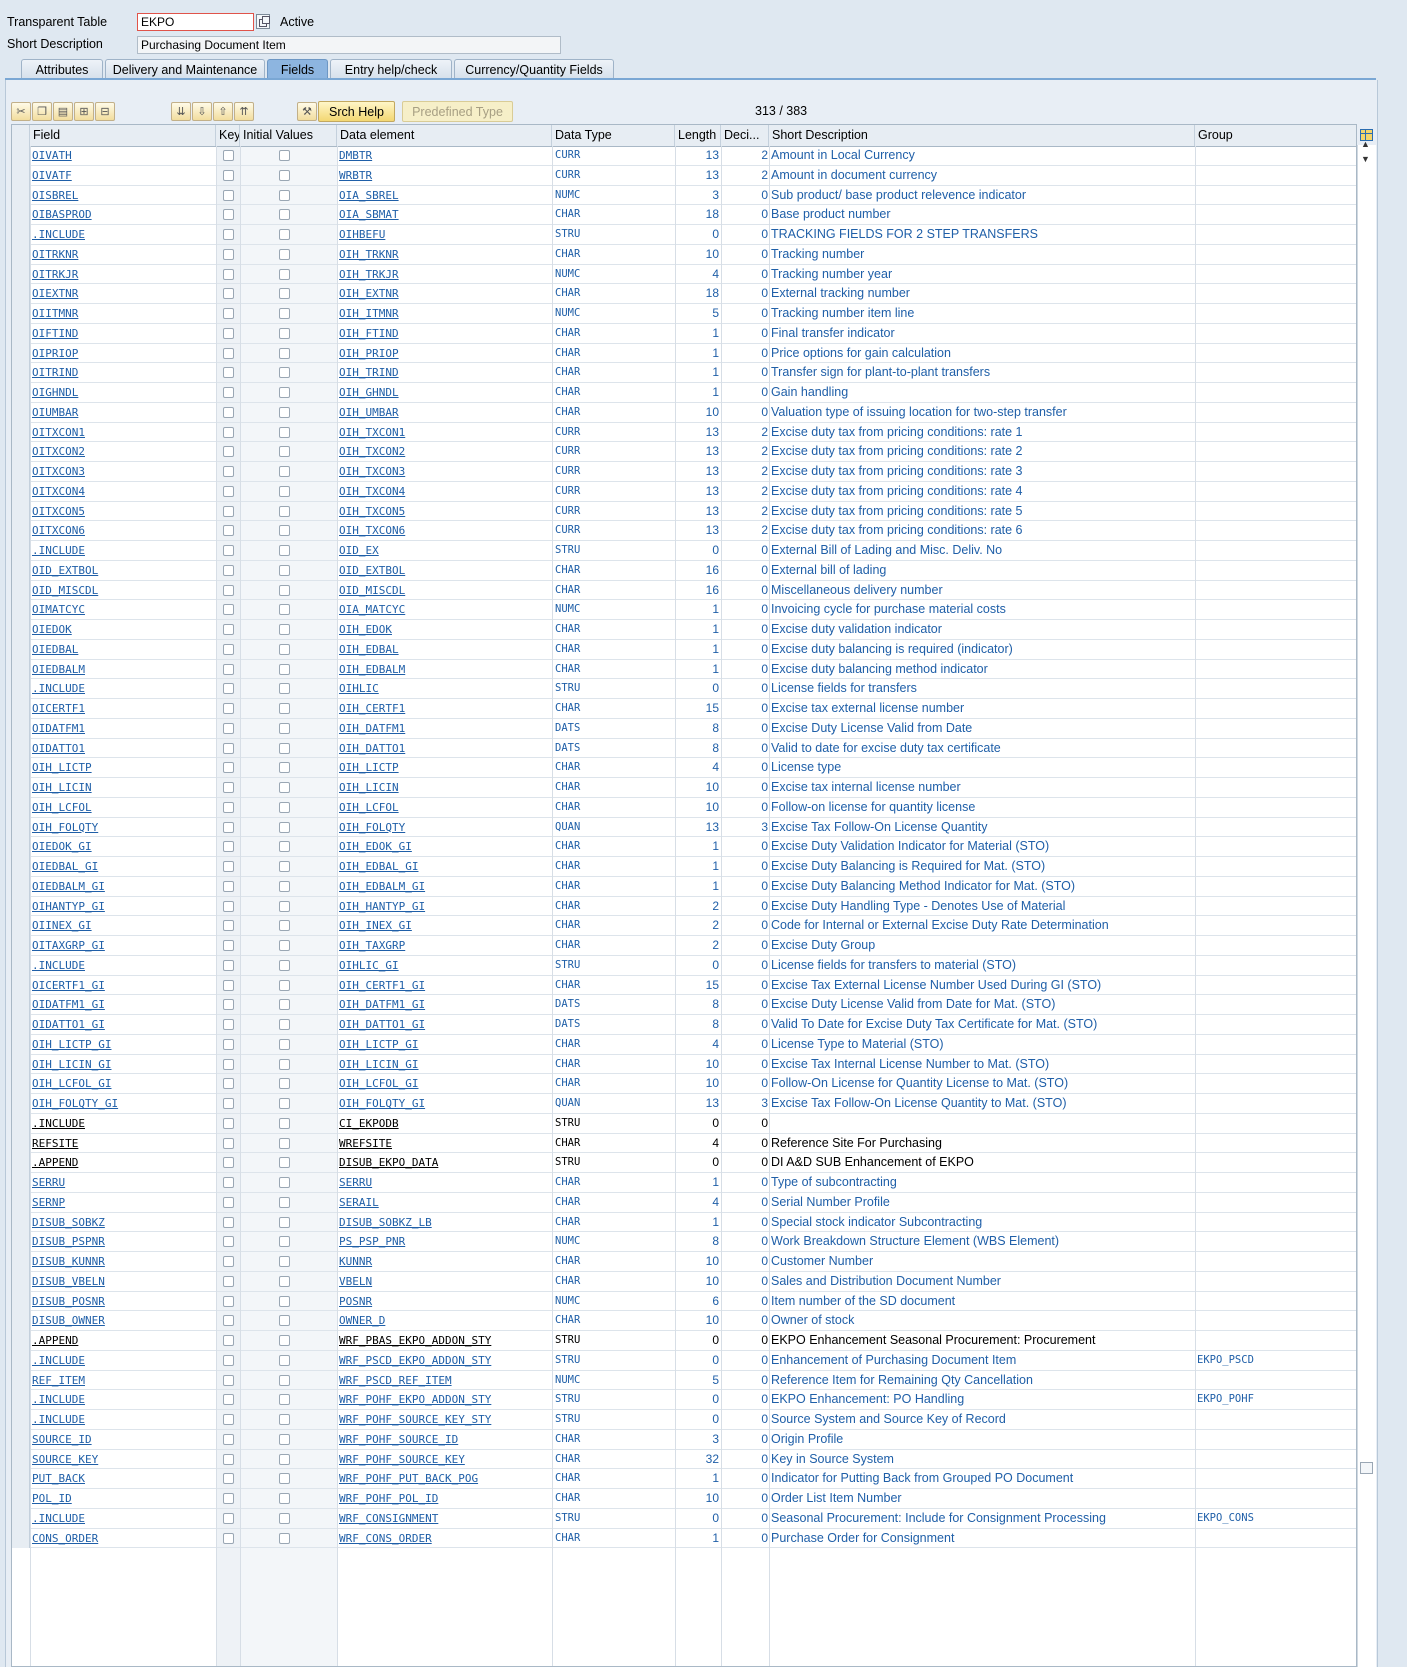 This screenshot has width=1407, height=1667. Describe the element at coordinates (444, 275) in the screenshot. I see `data-element: OIH_TRKJR` at that location.